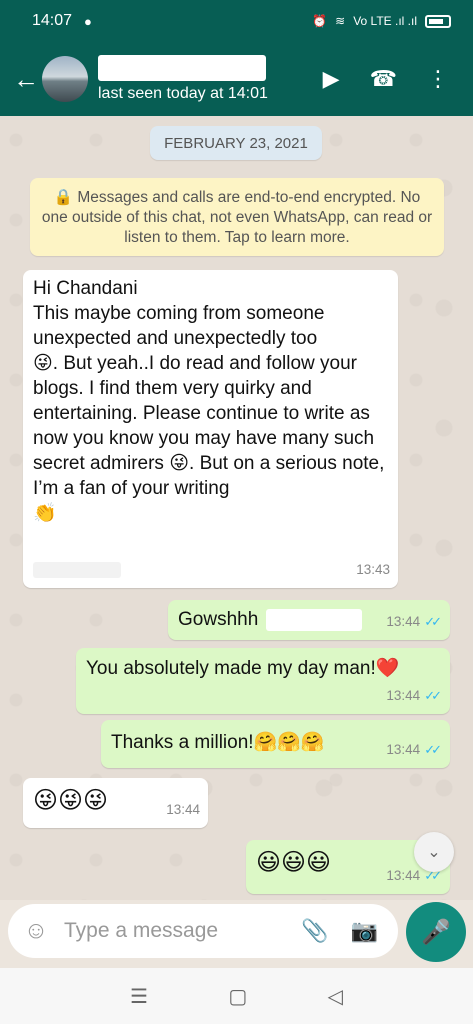 This screenshot has width=473, height=1024. I want to click on mic-icon: 🎤, so click(436, 932).